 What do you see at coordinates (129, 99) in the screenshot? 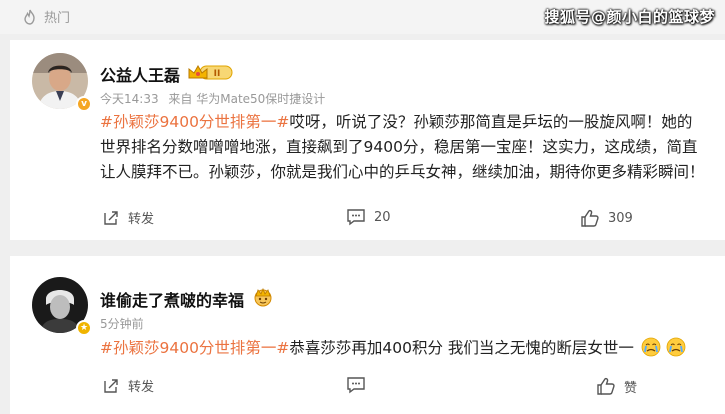
I see `post-time: 今天14:33` at bounding box center [129, 99].